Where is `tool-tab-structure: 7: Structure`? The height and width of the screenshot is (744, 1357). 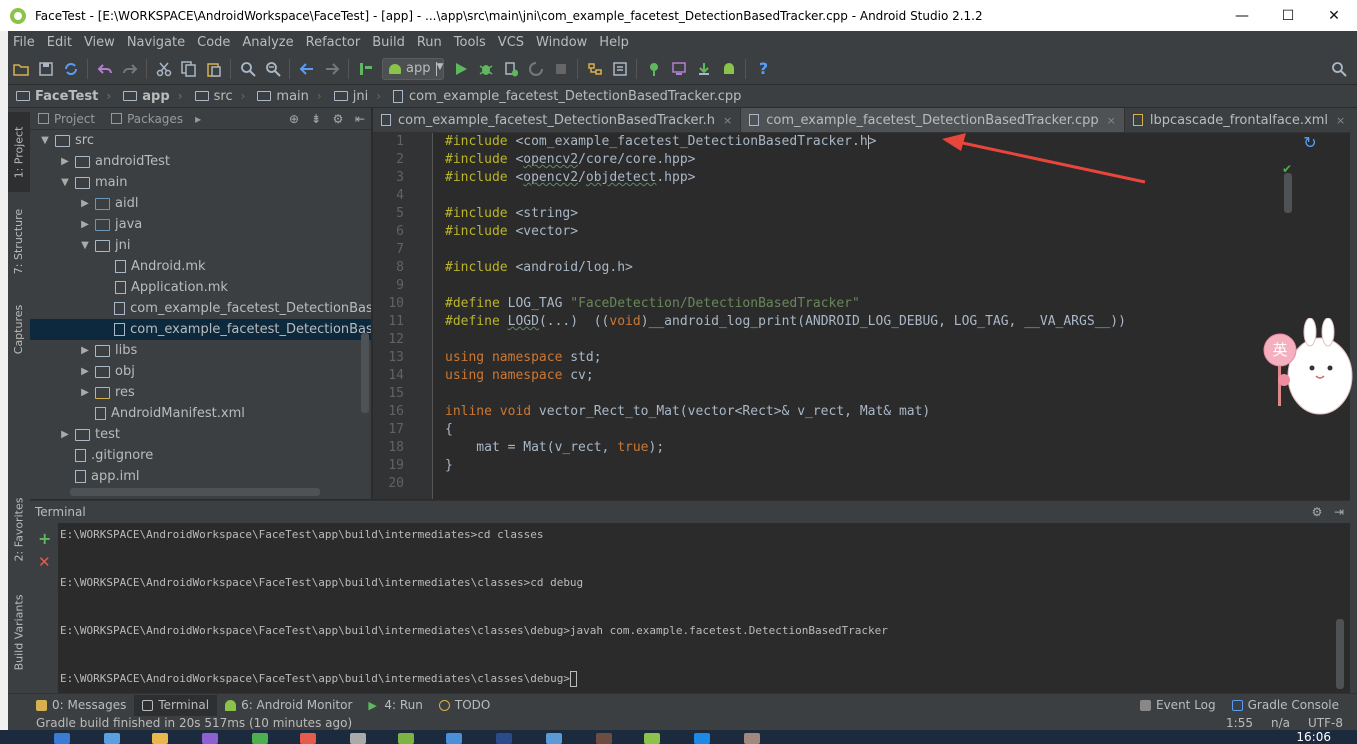 tool-tab-structure: 7: Structure is located at coordinates (19, 241).